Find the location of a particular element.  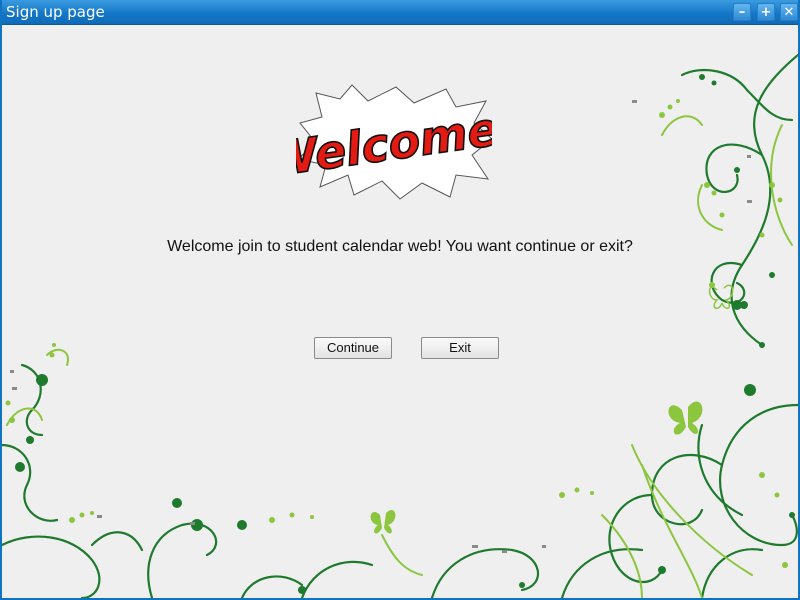

minimize-icon: – is located at coordinates (742, 12).